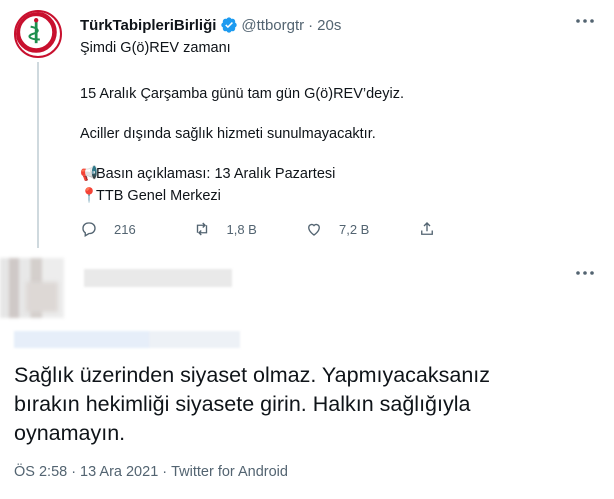 This screenshot has width=614, height=499. Describe the element at coordinates (119, 472) in the screenshot. I see `tweet-date: 13 Ara 2021` at that location.